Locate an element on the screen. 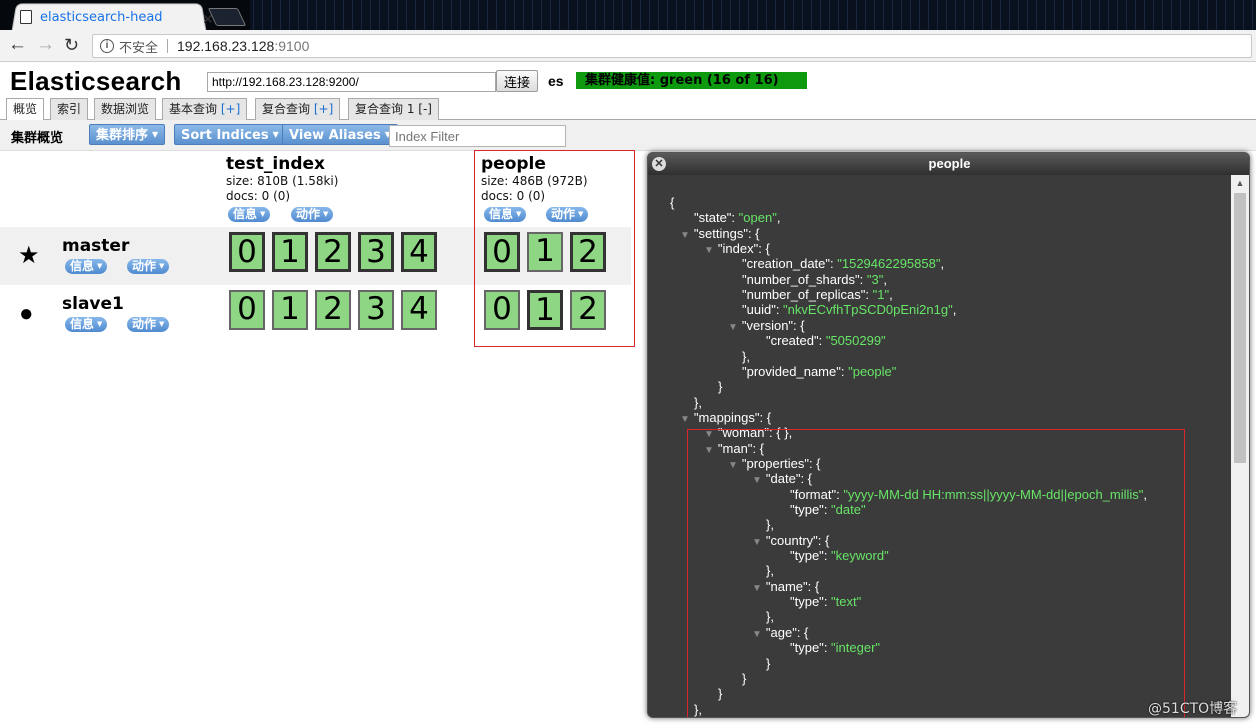 Image resolution: width=1256 pixels, height=724 pixels. json-value: "5050299" is located at coordinates (855, 341).